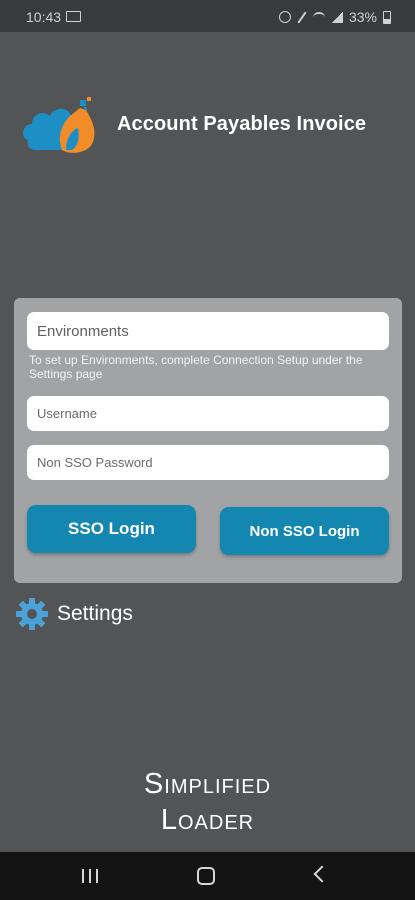 The width and height of the screenshot is (415, 900). I want to click on password-input: Non SSO Password, so click(208, 462).